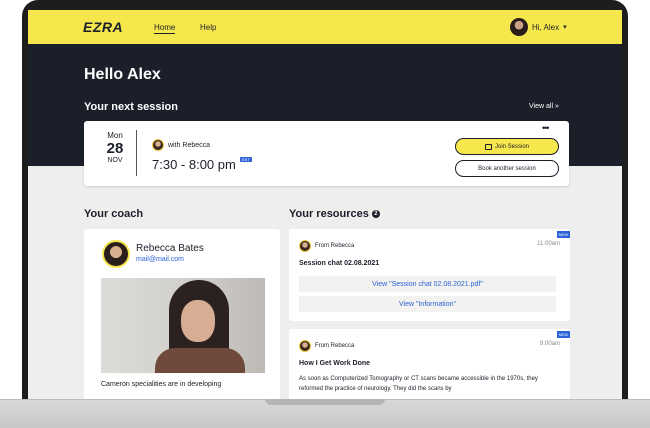  I want to click on photo-face, so click(198, 321).